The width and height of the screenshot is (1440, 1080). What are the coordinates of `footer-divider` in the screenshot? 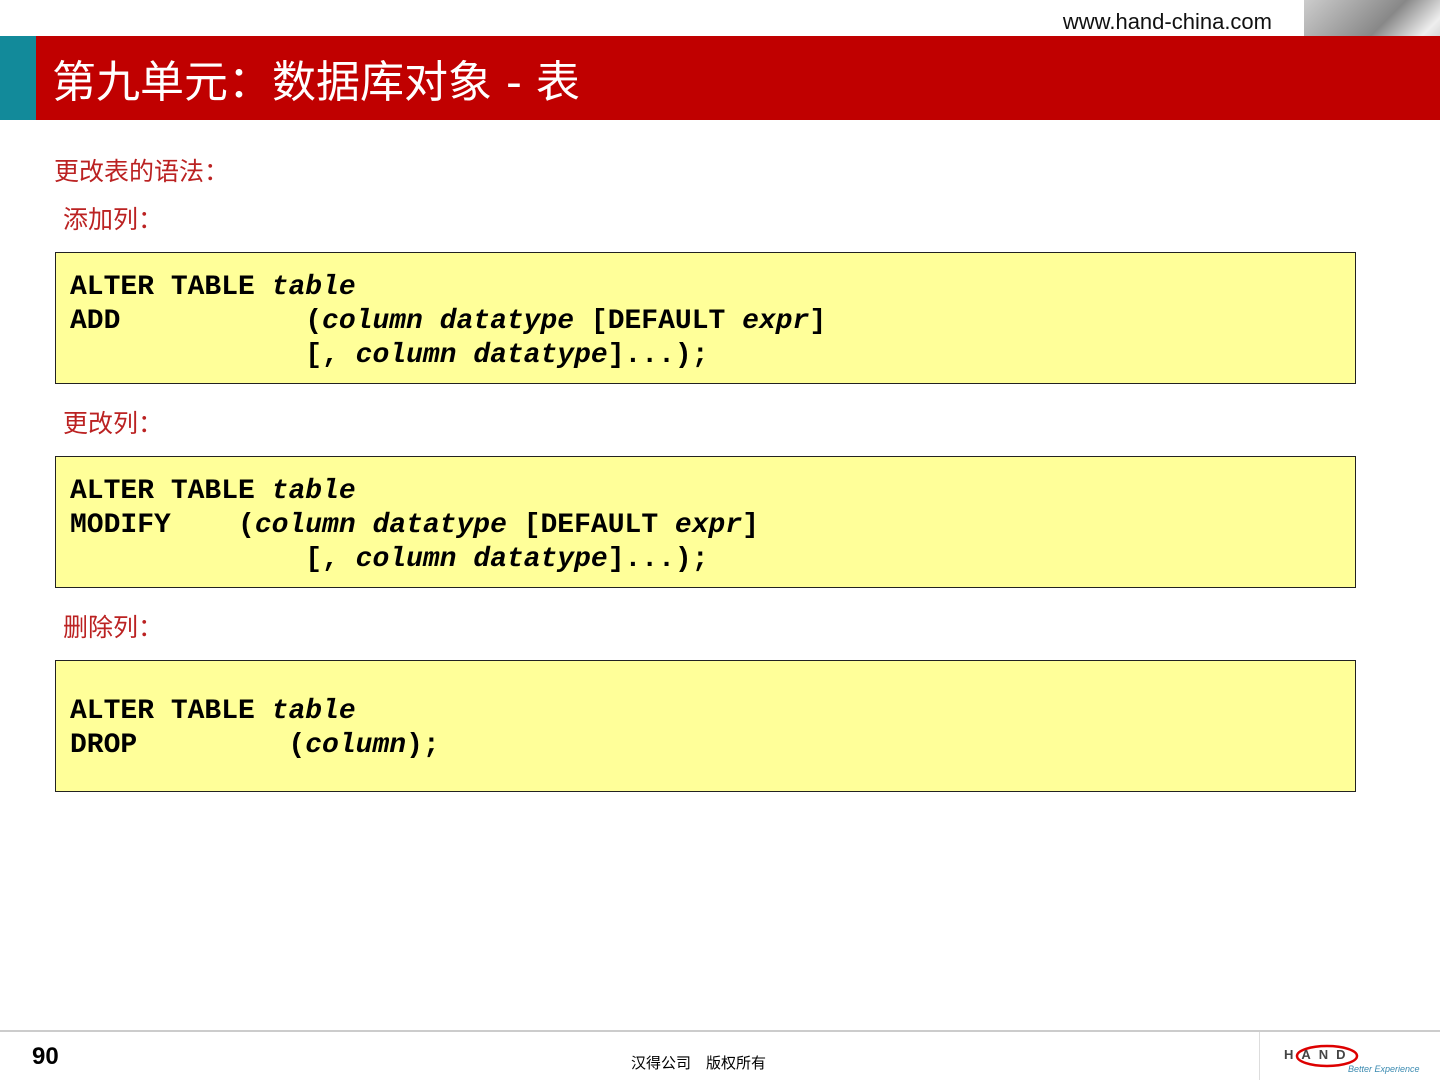 It's located at (720, 1031).